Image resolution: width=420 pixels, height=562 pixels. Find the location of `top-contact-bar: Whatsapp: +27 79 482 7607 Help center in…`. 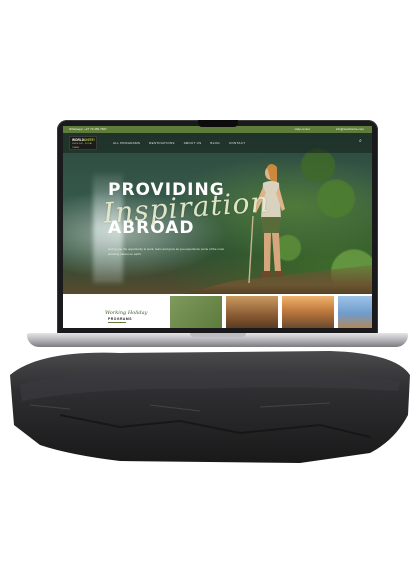

top-contact-bar: Whatsapp: +27 79 482 7607 Help center in… is located at coordinates (217, 129).